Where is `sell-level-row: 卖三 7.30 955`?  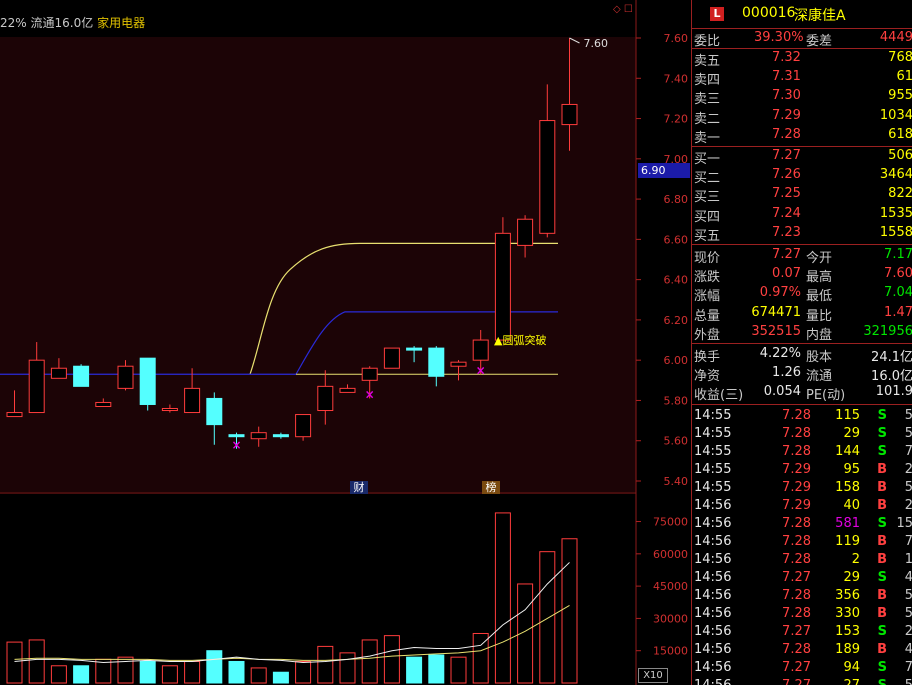
sell-level-row: 卖三 7.30 955 is located at coordinates (802, 97).